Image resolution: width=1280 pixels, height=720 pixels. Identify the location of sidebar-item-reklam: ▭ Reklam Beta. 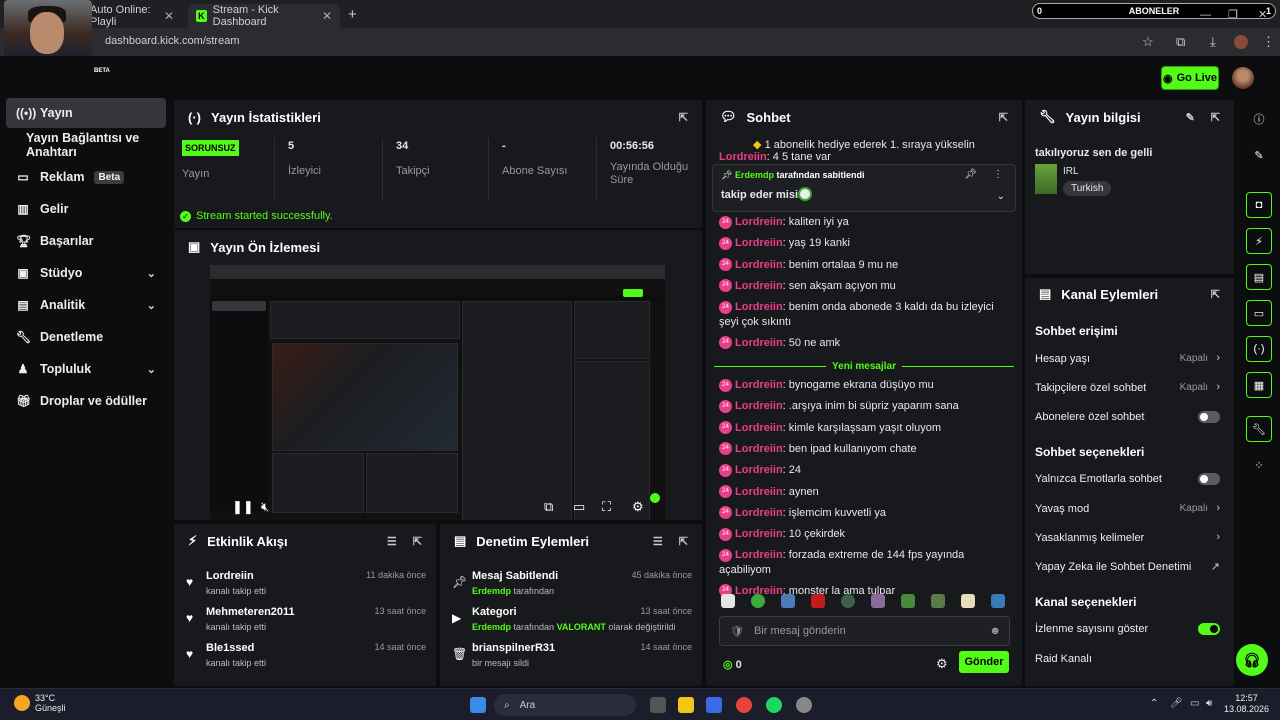
(86, 177).